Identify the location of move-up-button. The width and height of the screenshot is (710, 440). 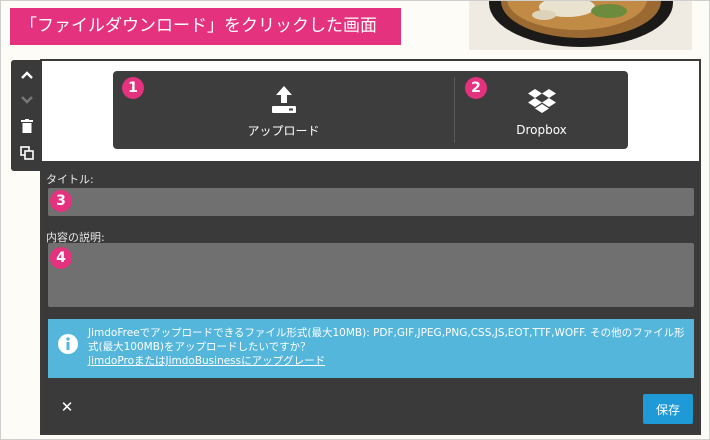
(27, 75).